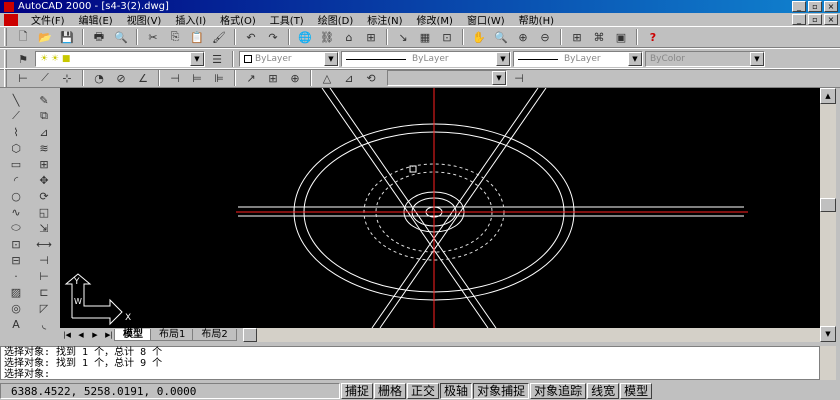  What do you see at coordinates (99, 78) in the screenshot?
I see `radius-dim-icon: ◔` at bounding box center [99, 78].